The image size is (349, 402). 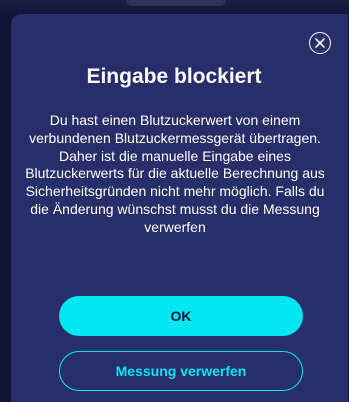 What do you see at coordinates (174, 76) in the screenshot?
I see `dialog-title: Eingabe blockiert` at bounding box center [174, 76].